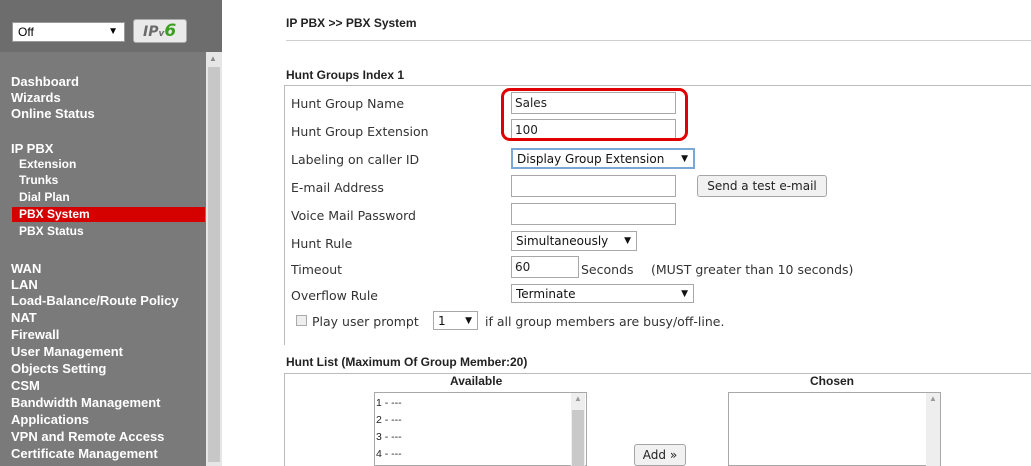 Image resolution: width=1031 pixels, height=466 pixels. Describe the element at coordinates (322, 243) in the screenshot. I see `hunt-rule-label: Hunt Rule` at that location.